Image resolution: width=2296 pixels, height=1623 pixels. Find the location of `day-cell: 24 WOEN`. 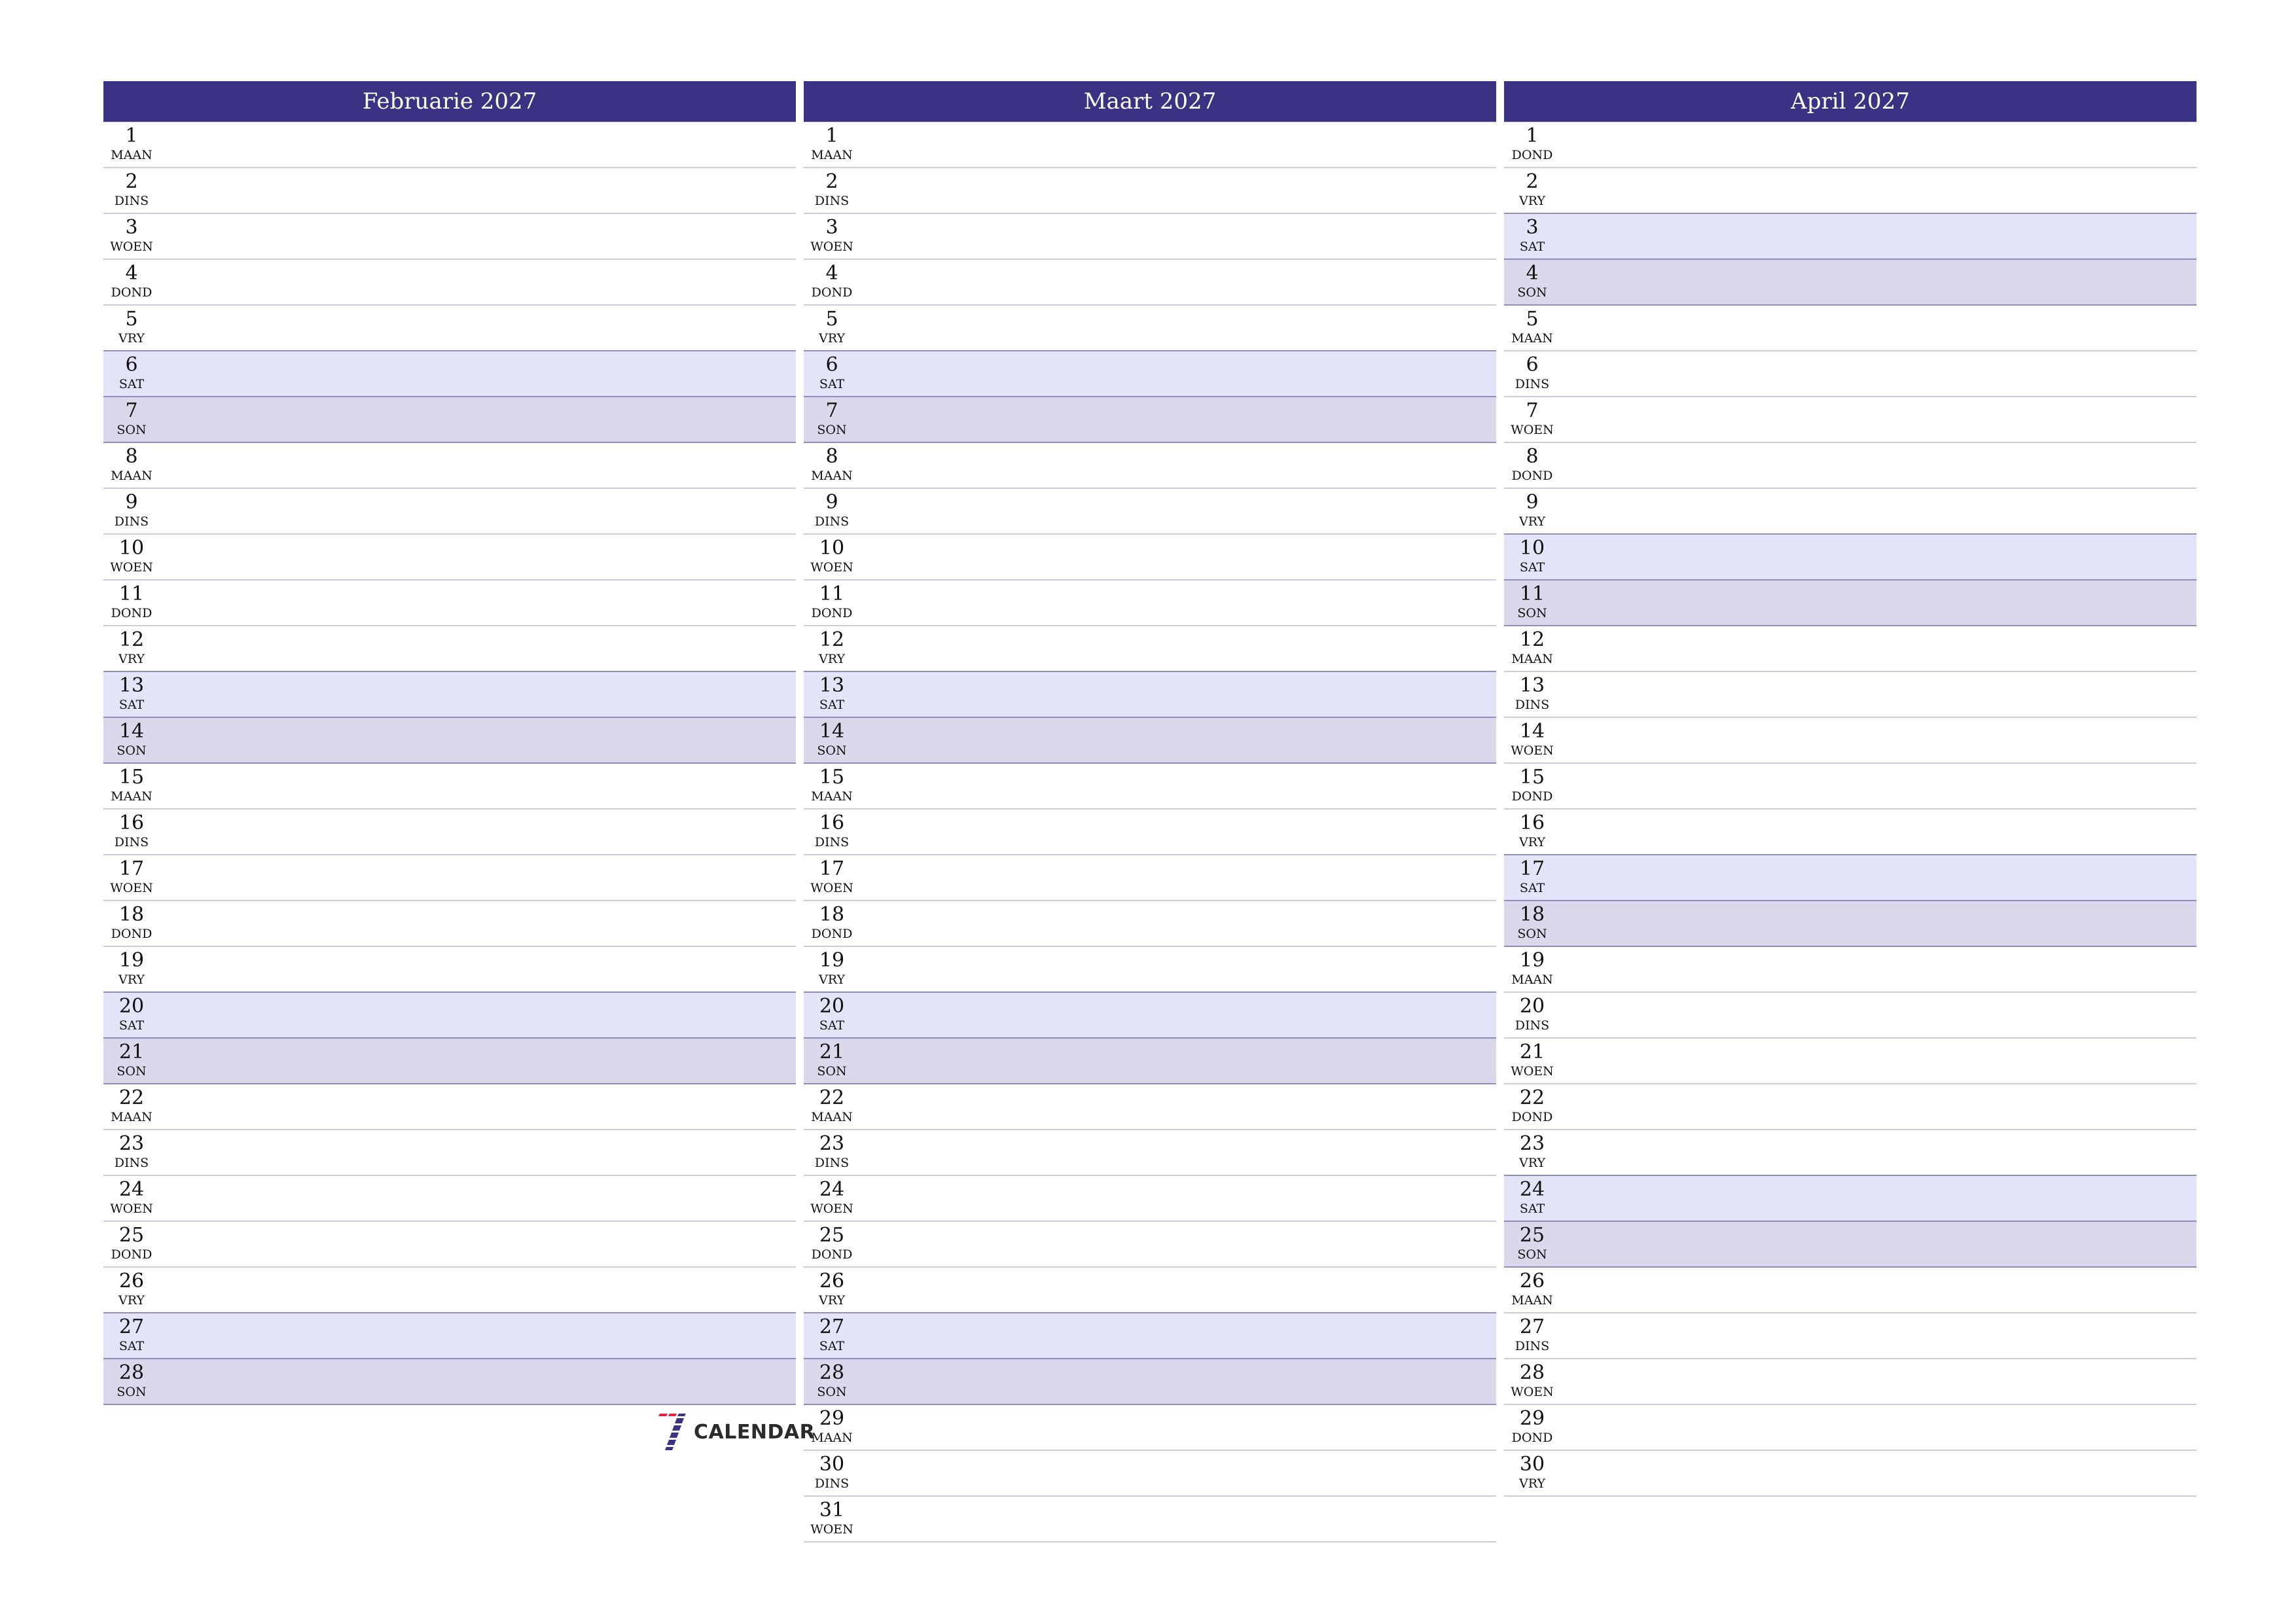

day-cell: 24 WOEN is located at coordinates (832, 1196).